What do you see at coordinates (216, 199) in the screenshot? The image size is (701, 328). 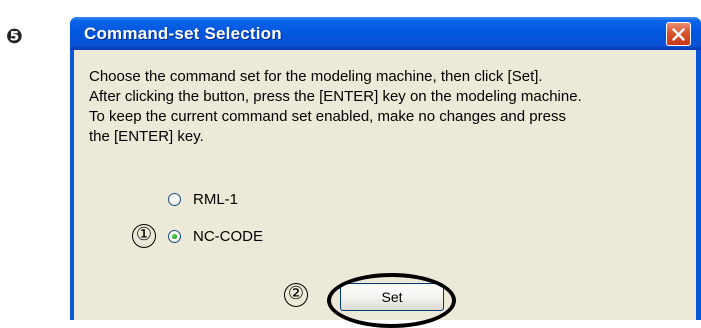 I see `radio-label-rml1: RML-1` at bounding box center [216, 199].